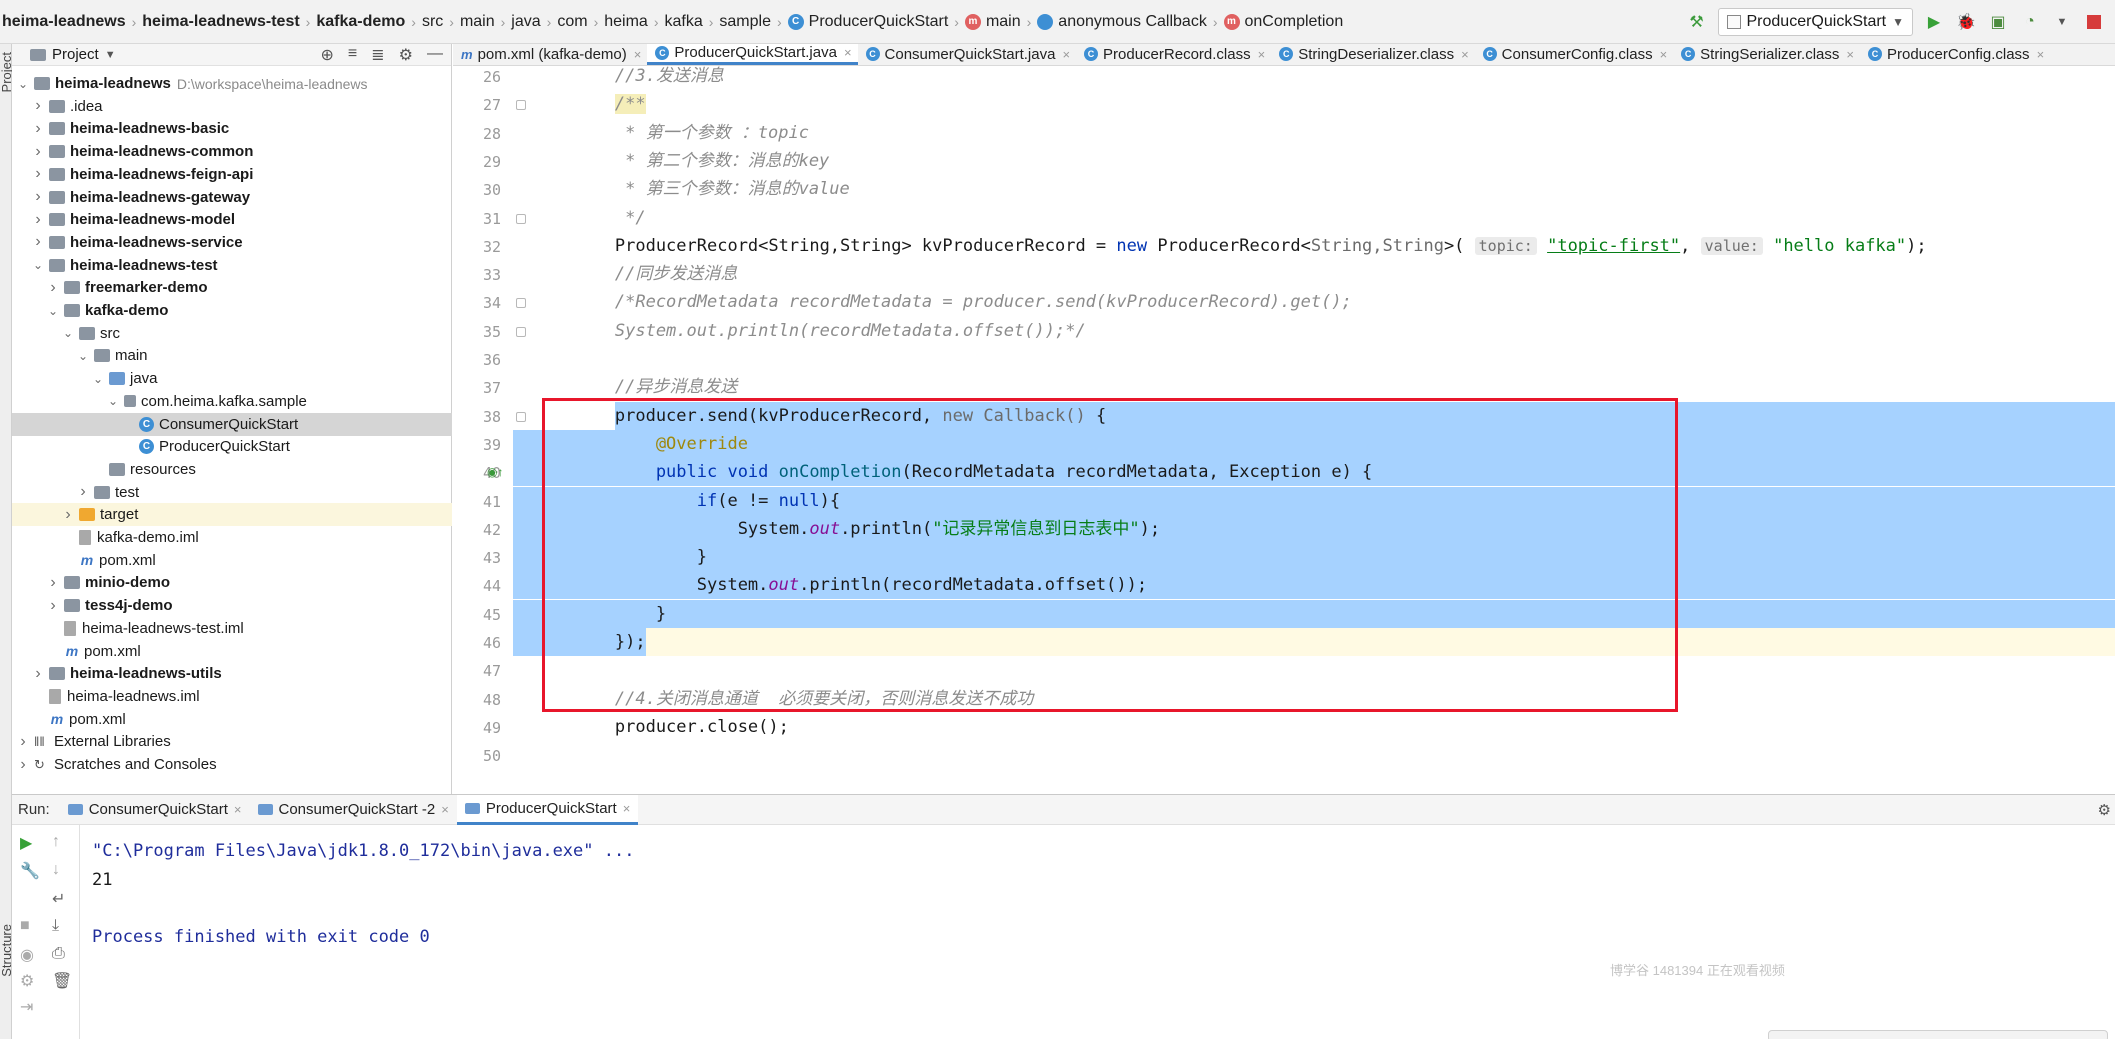  I want to click on tree-node: › heima-leadnews-service, so click(232, 242).